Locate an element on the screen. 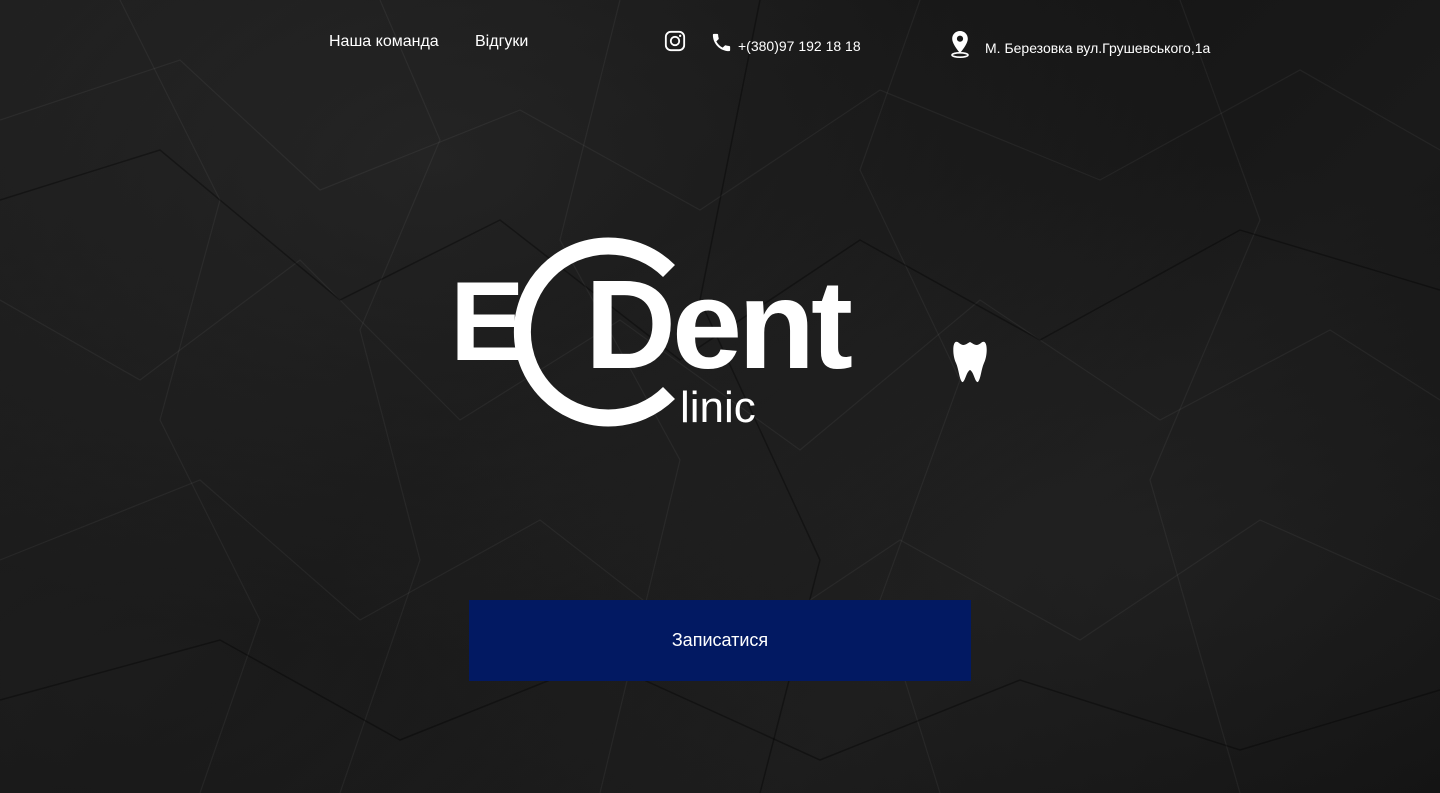 The height and width of the screenshot is (793, 1440). instagram-icon is located at coordinates (675, 41).